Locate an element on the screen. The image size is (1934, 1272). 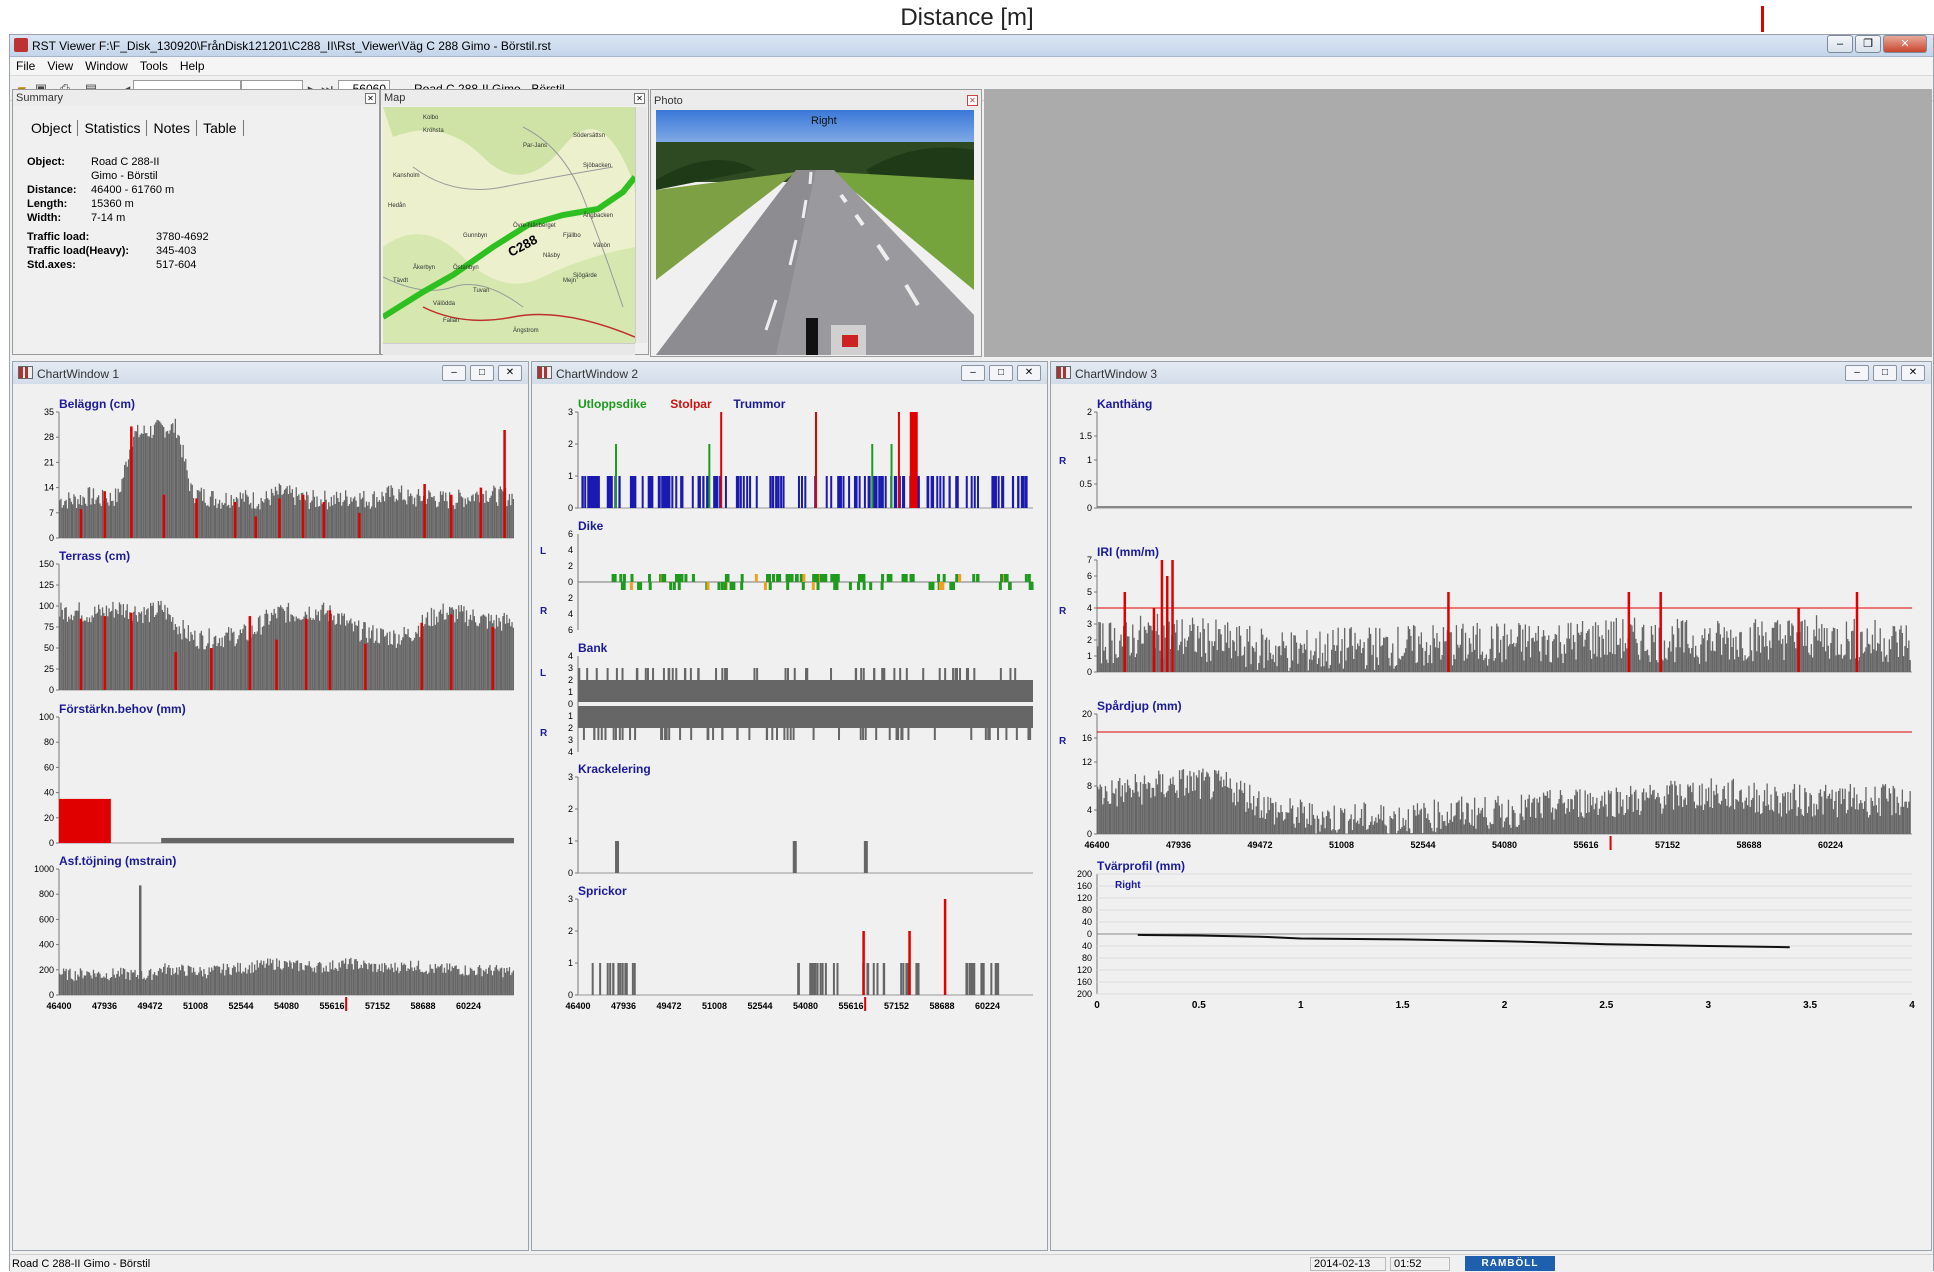
bank-bar is located at coordinates (864, 674).